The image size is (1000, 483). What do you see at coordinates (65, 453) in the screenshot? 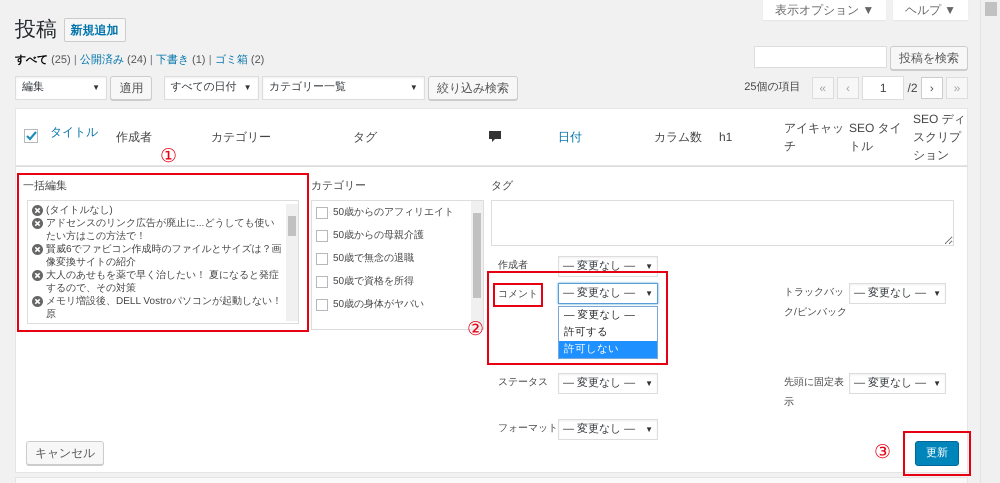
I see `cancel-button: キャンセル` at bounding box center [65, 453].